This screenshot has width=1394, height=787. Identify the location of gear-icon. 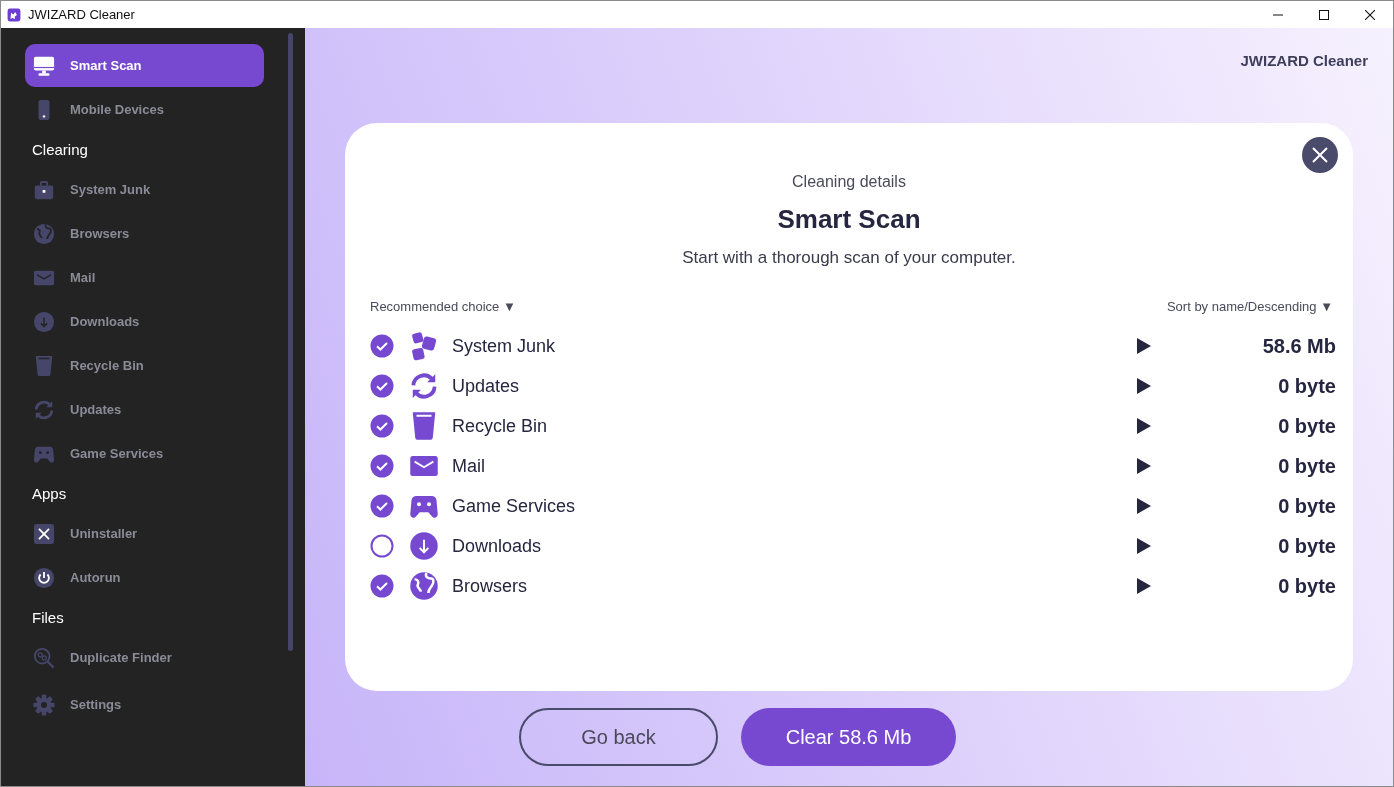
(44, 704).